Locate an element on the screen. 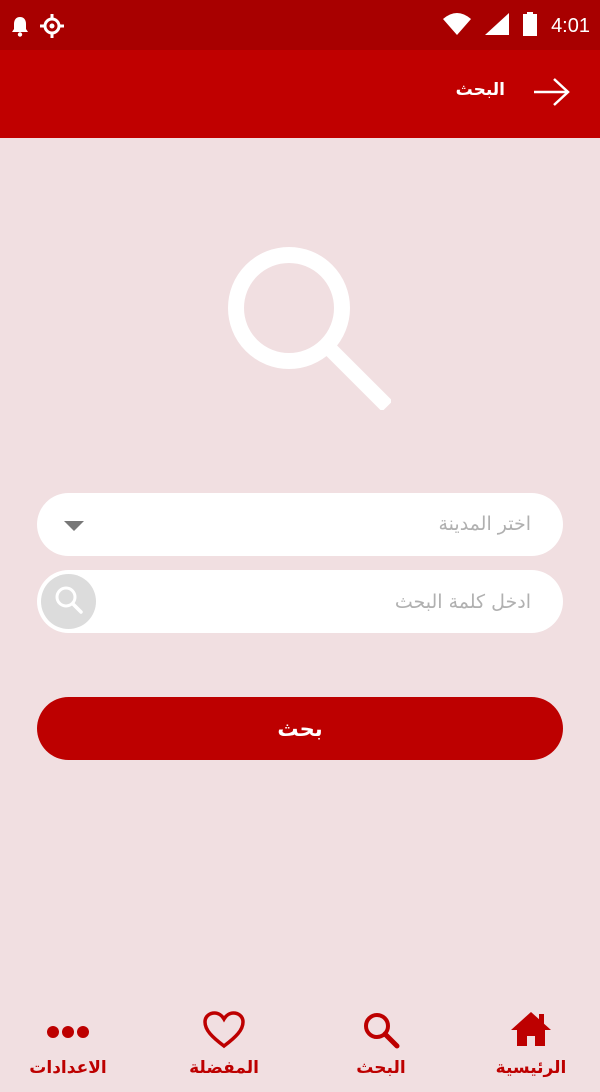  notification-bell-icon is located at coordinates (20, 28).